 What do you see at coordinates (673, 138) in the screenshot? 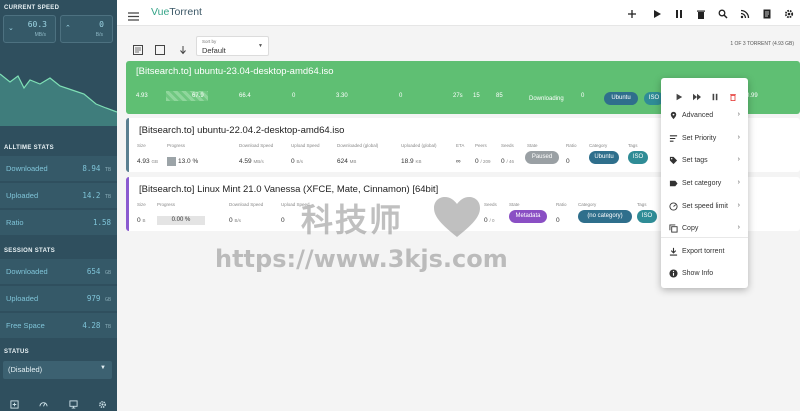
I see `priority-icon` at bounding box center [673, 138].